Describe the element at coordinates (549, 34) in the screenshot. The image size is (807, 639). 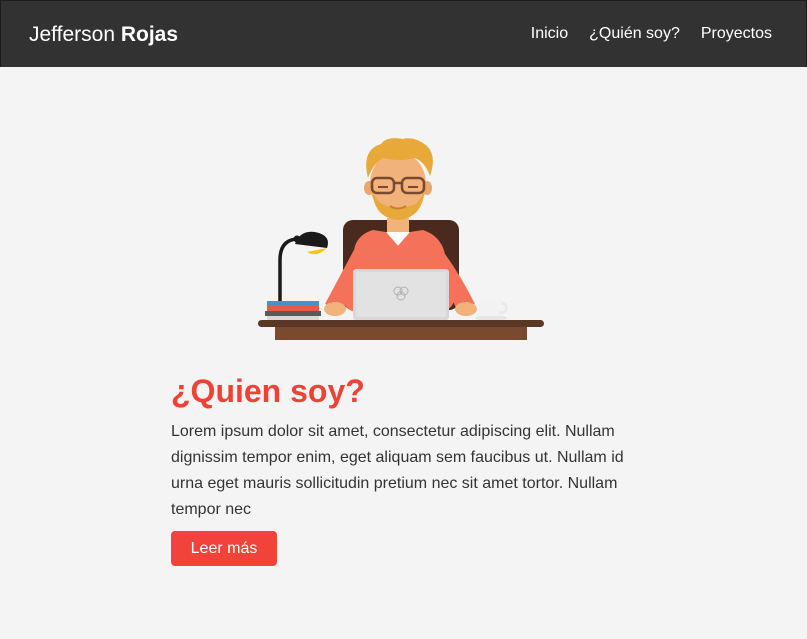
I see `nav-link-inicio: Inicio` at that location.